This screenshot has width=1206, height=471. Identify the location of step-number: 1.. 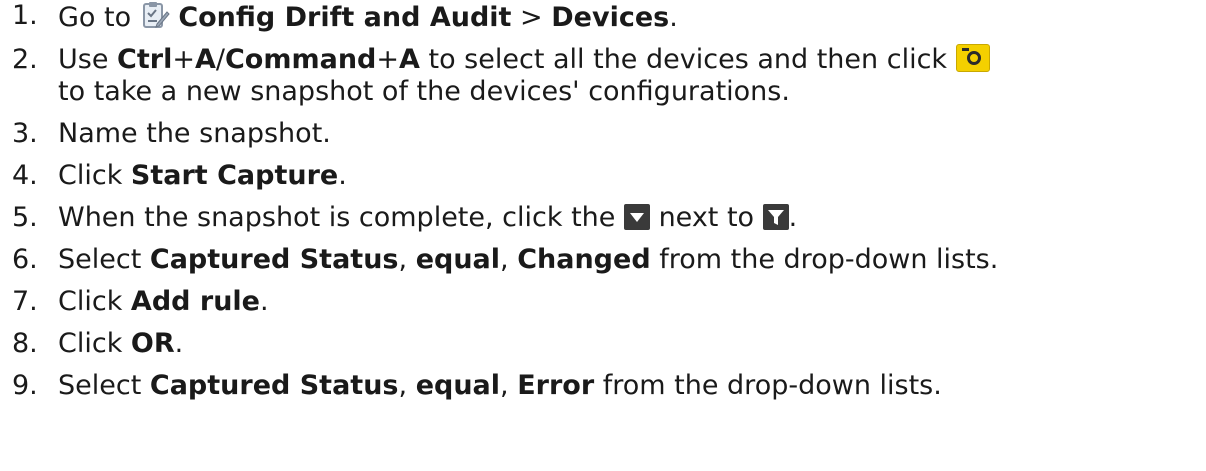
(25, 15).